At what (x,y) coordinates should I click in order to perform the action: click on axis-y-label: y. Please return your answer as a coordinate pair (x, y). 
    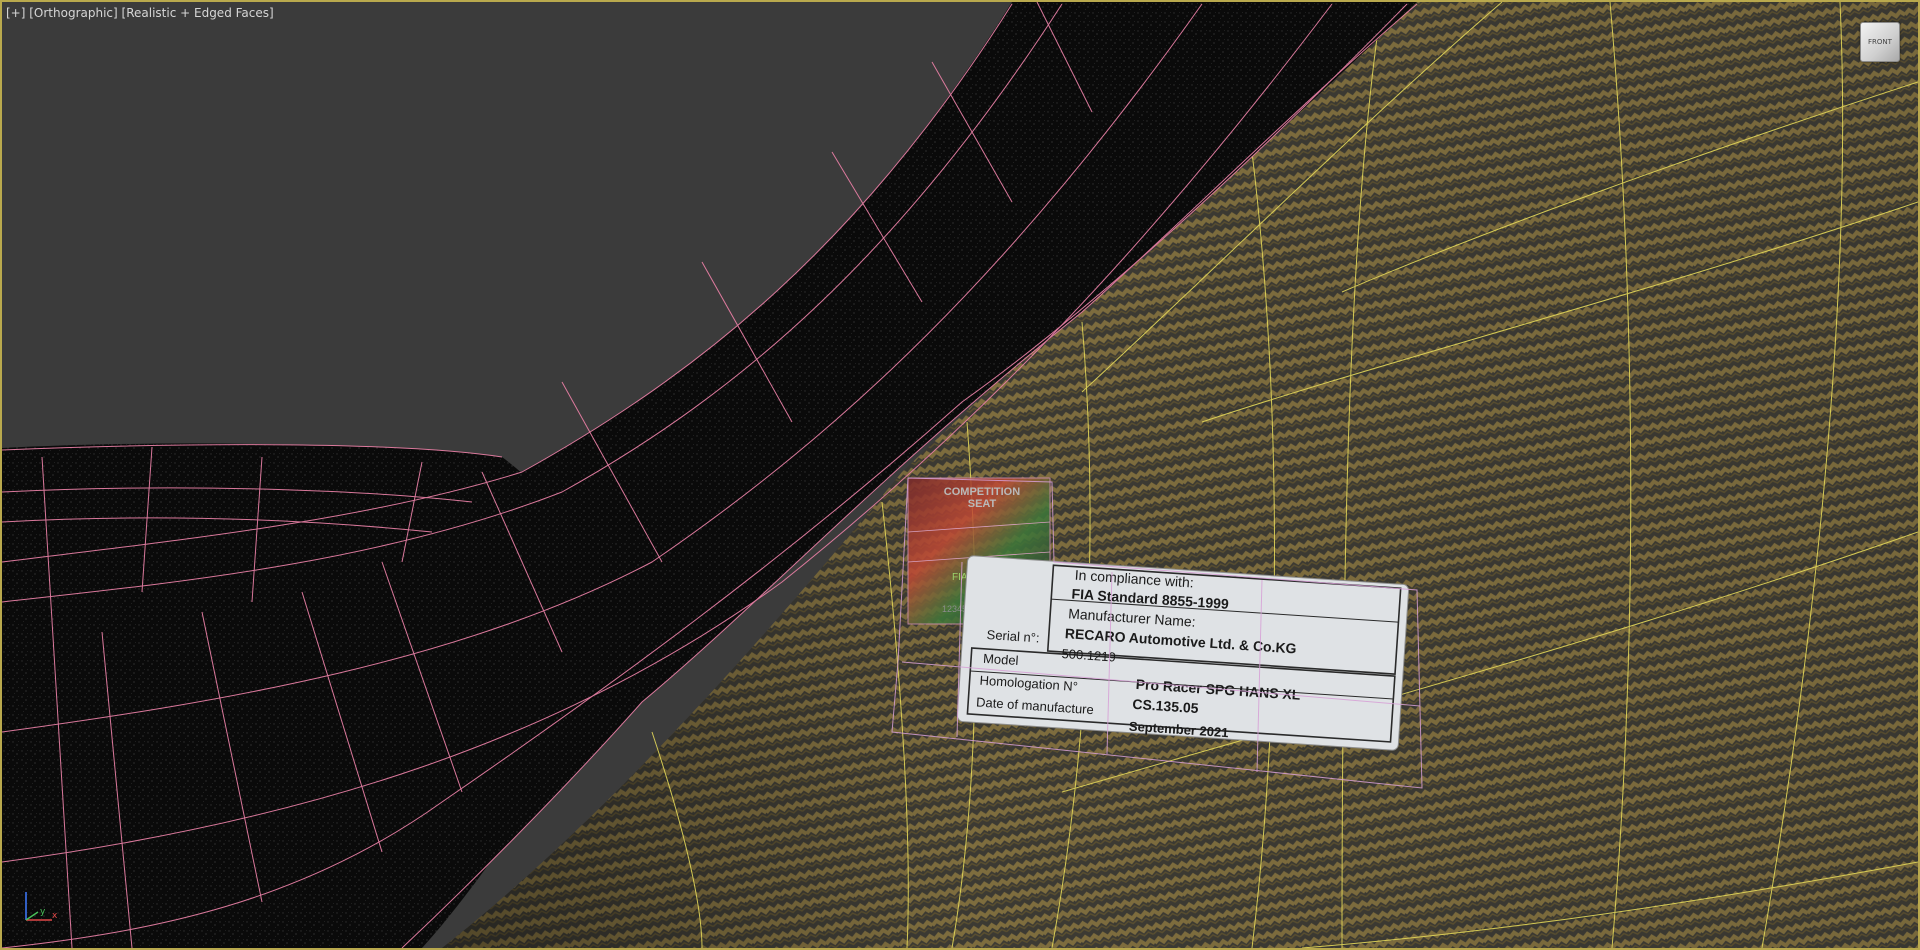
    Looking at the image, I should click on (43, 912).